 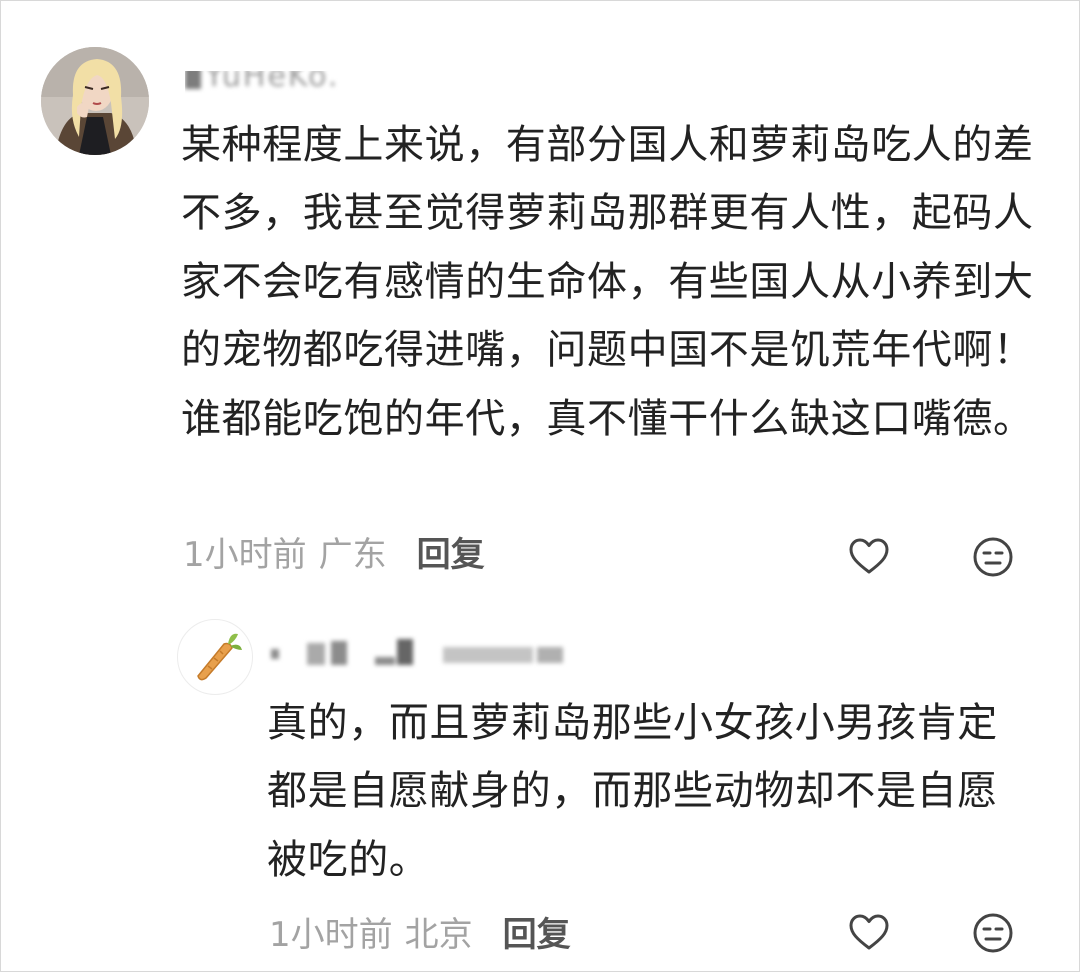 I want to click on mosaic-block, so click(x=193, y=80).